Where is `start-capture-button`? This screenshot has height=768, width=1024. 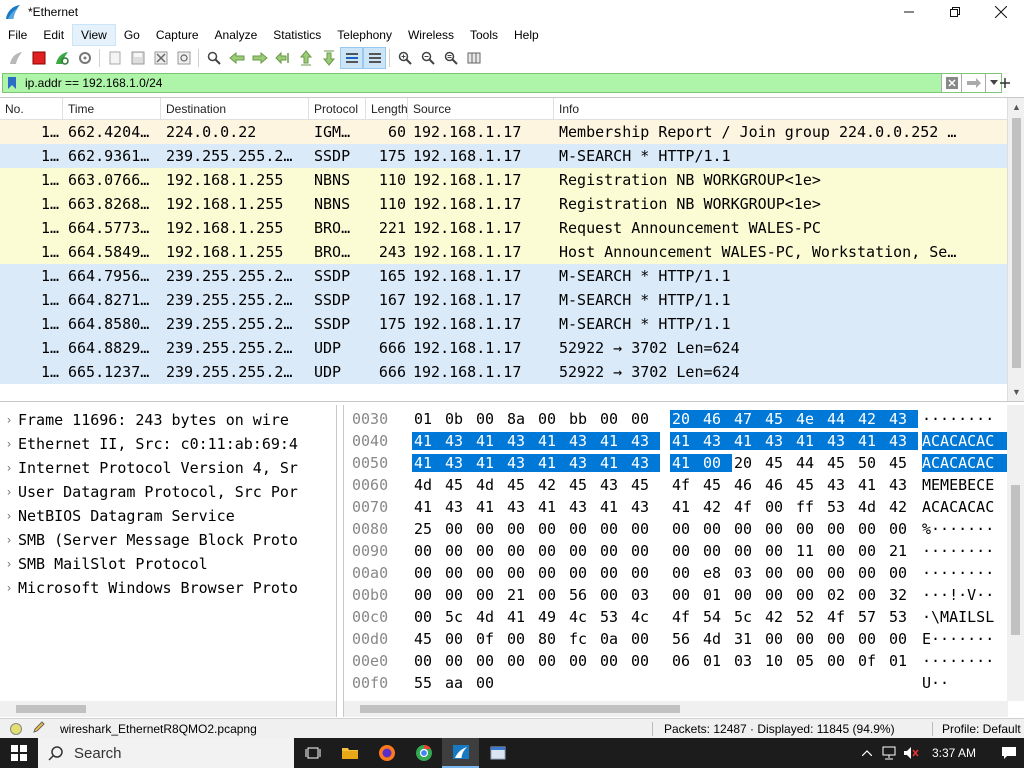
start-capture-button is located at coordinates (15, 58).